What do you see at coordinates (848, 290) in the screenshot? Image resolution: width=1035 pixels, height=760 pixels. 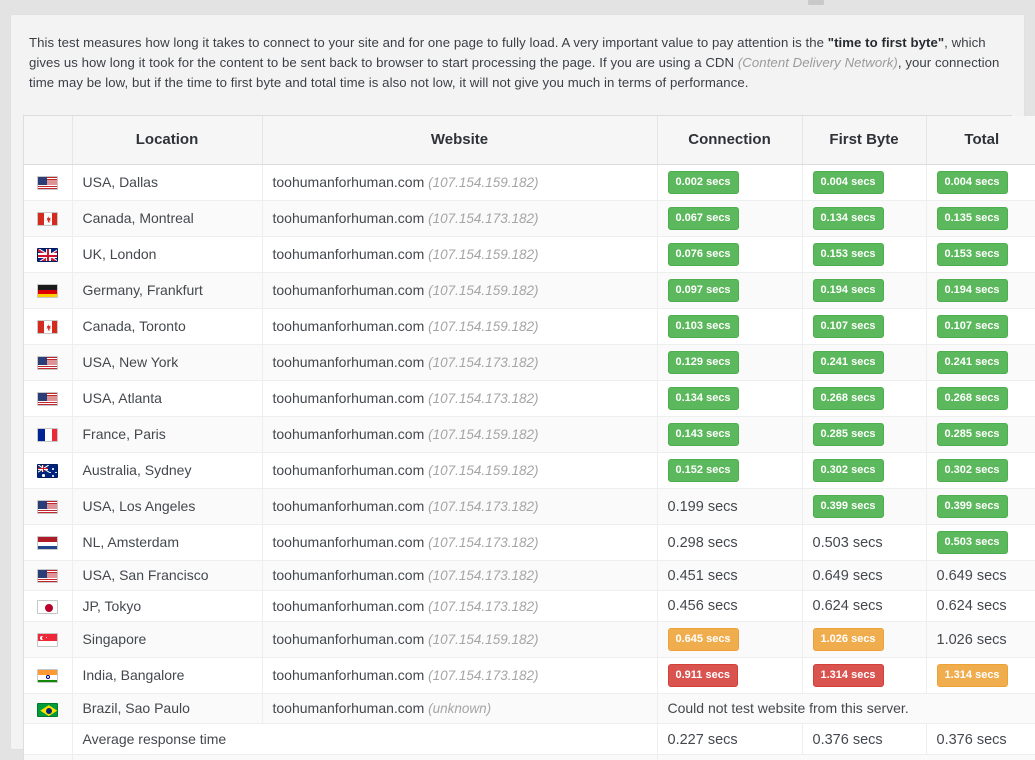 I see `row-first-byte-time-badge: 0.194 secs` at bounding box center [848, 290].